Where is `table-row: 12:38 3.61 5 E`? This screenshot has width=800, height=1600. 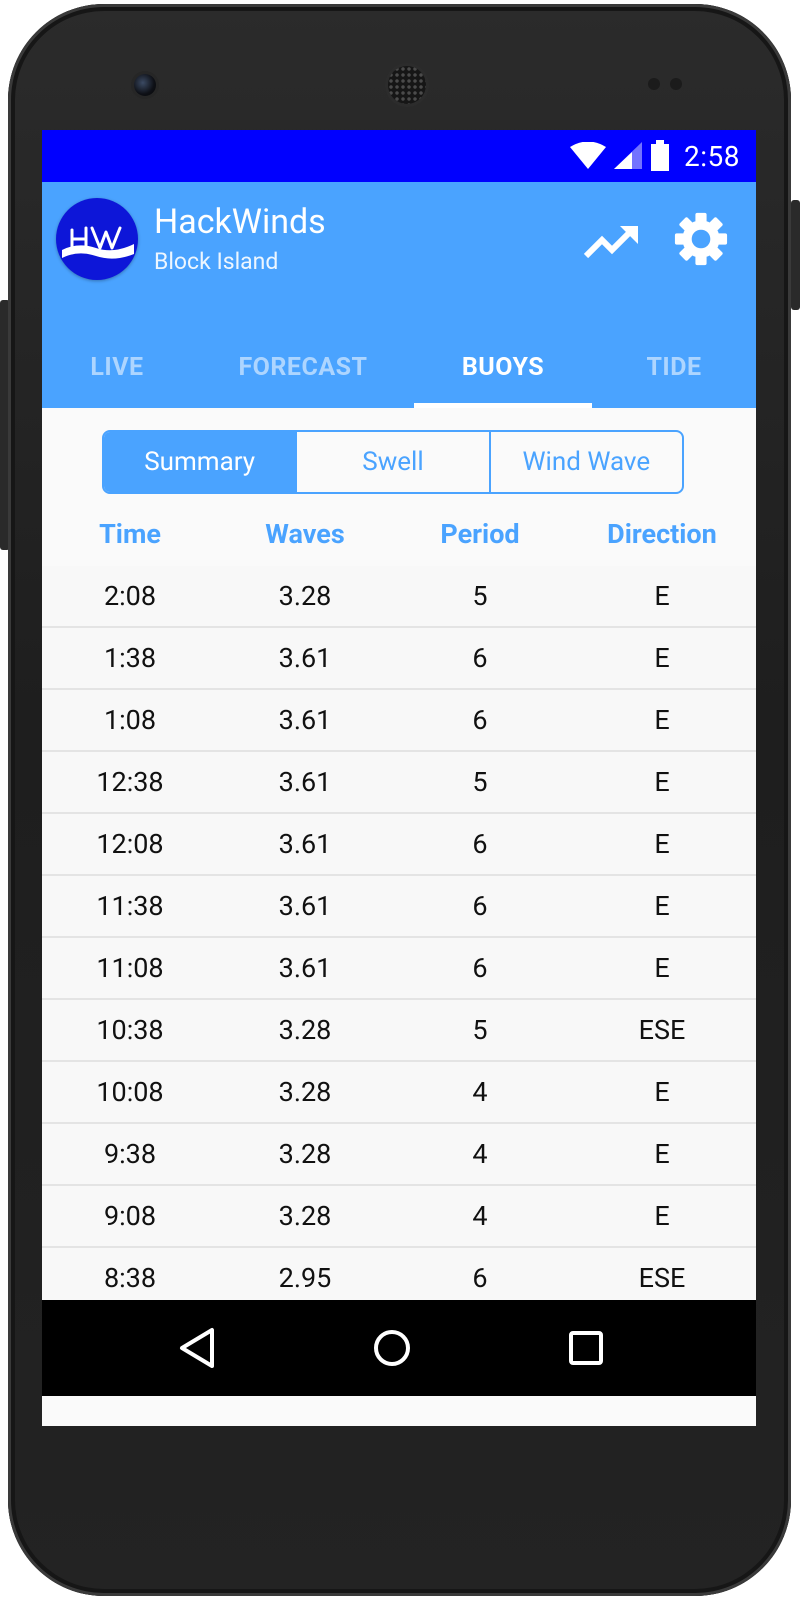 table-row: 12:38 3.61 5 E is located at coordinates (399, 783).